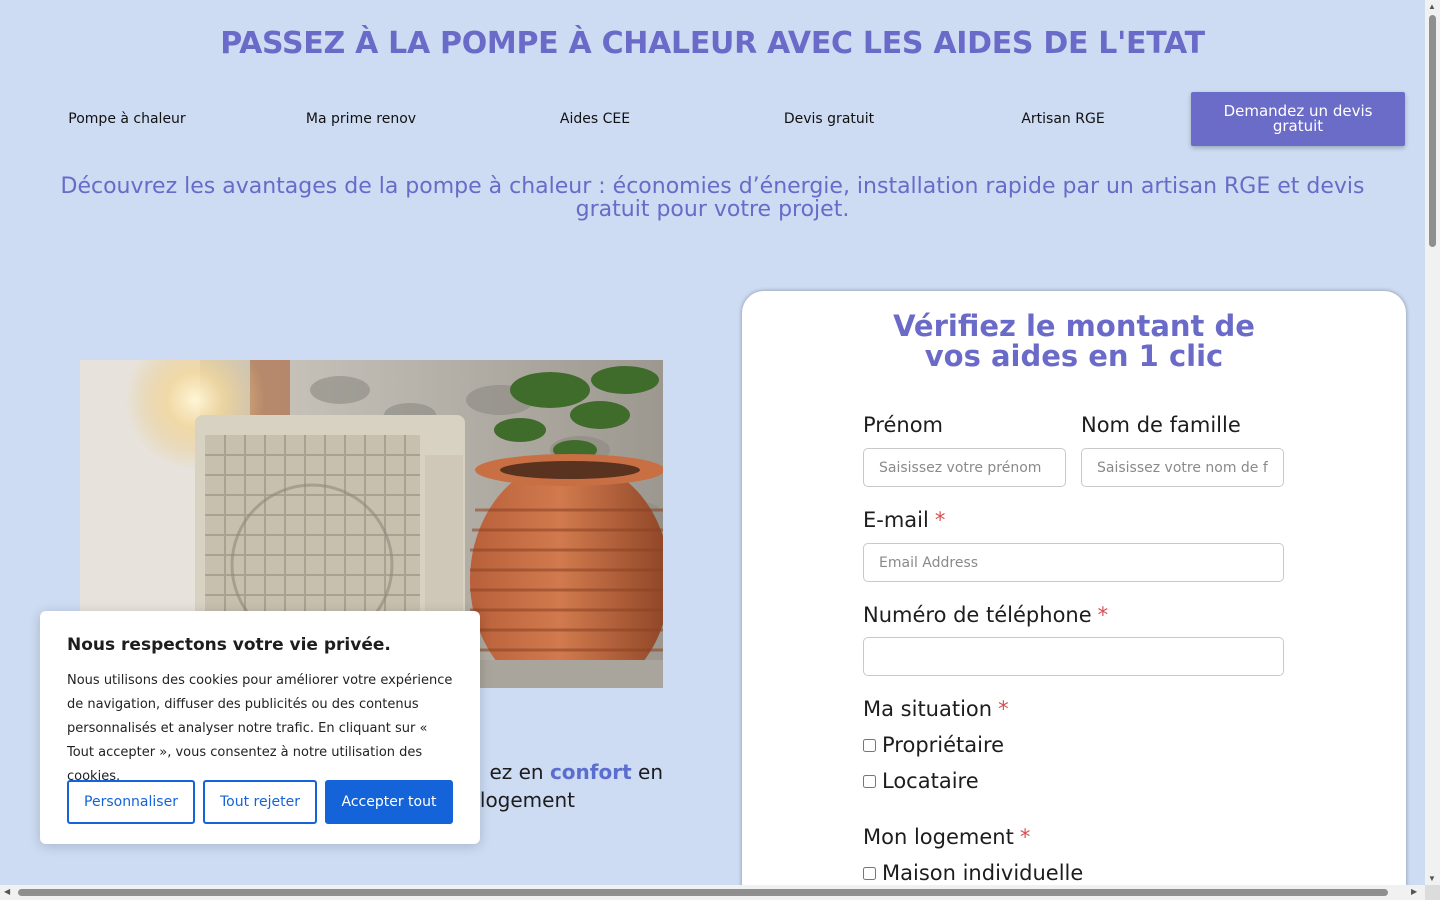  I want to click on situation-option-tenant: Locataire, so click(921, 781).